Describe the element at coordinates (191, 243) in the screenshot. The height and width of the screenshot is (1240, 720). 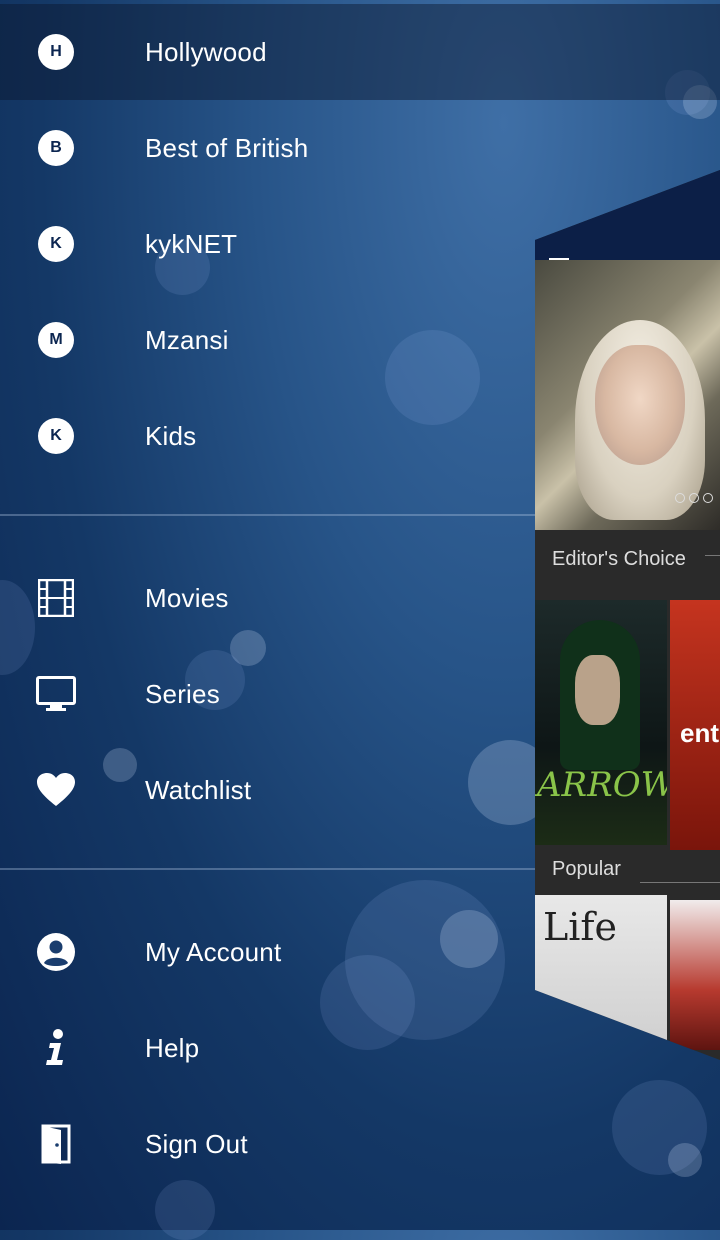
I see `menu-item-label: kykNET` at that location.